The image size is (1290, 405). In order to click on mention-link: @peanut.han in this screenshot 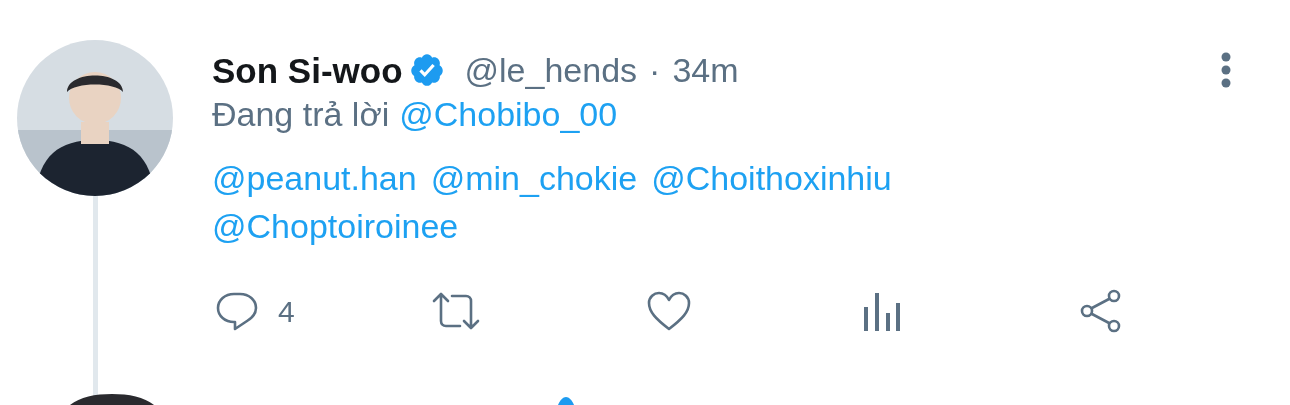, I will do `click(314, 178)`.